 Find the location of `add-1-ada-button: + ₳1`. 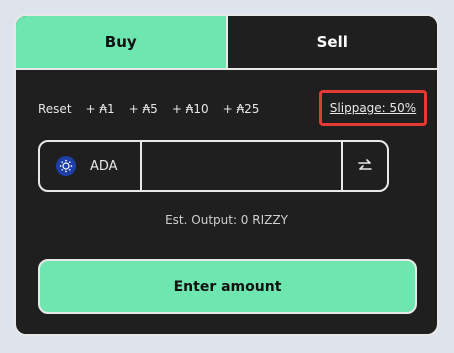

add-1-ada-button: + ₳1 is located at coordinates (100, 109).